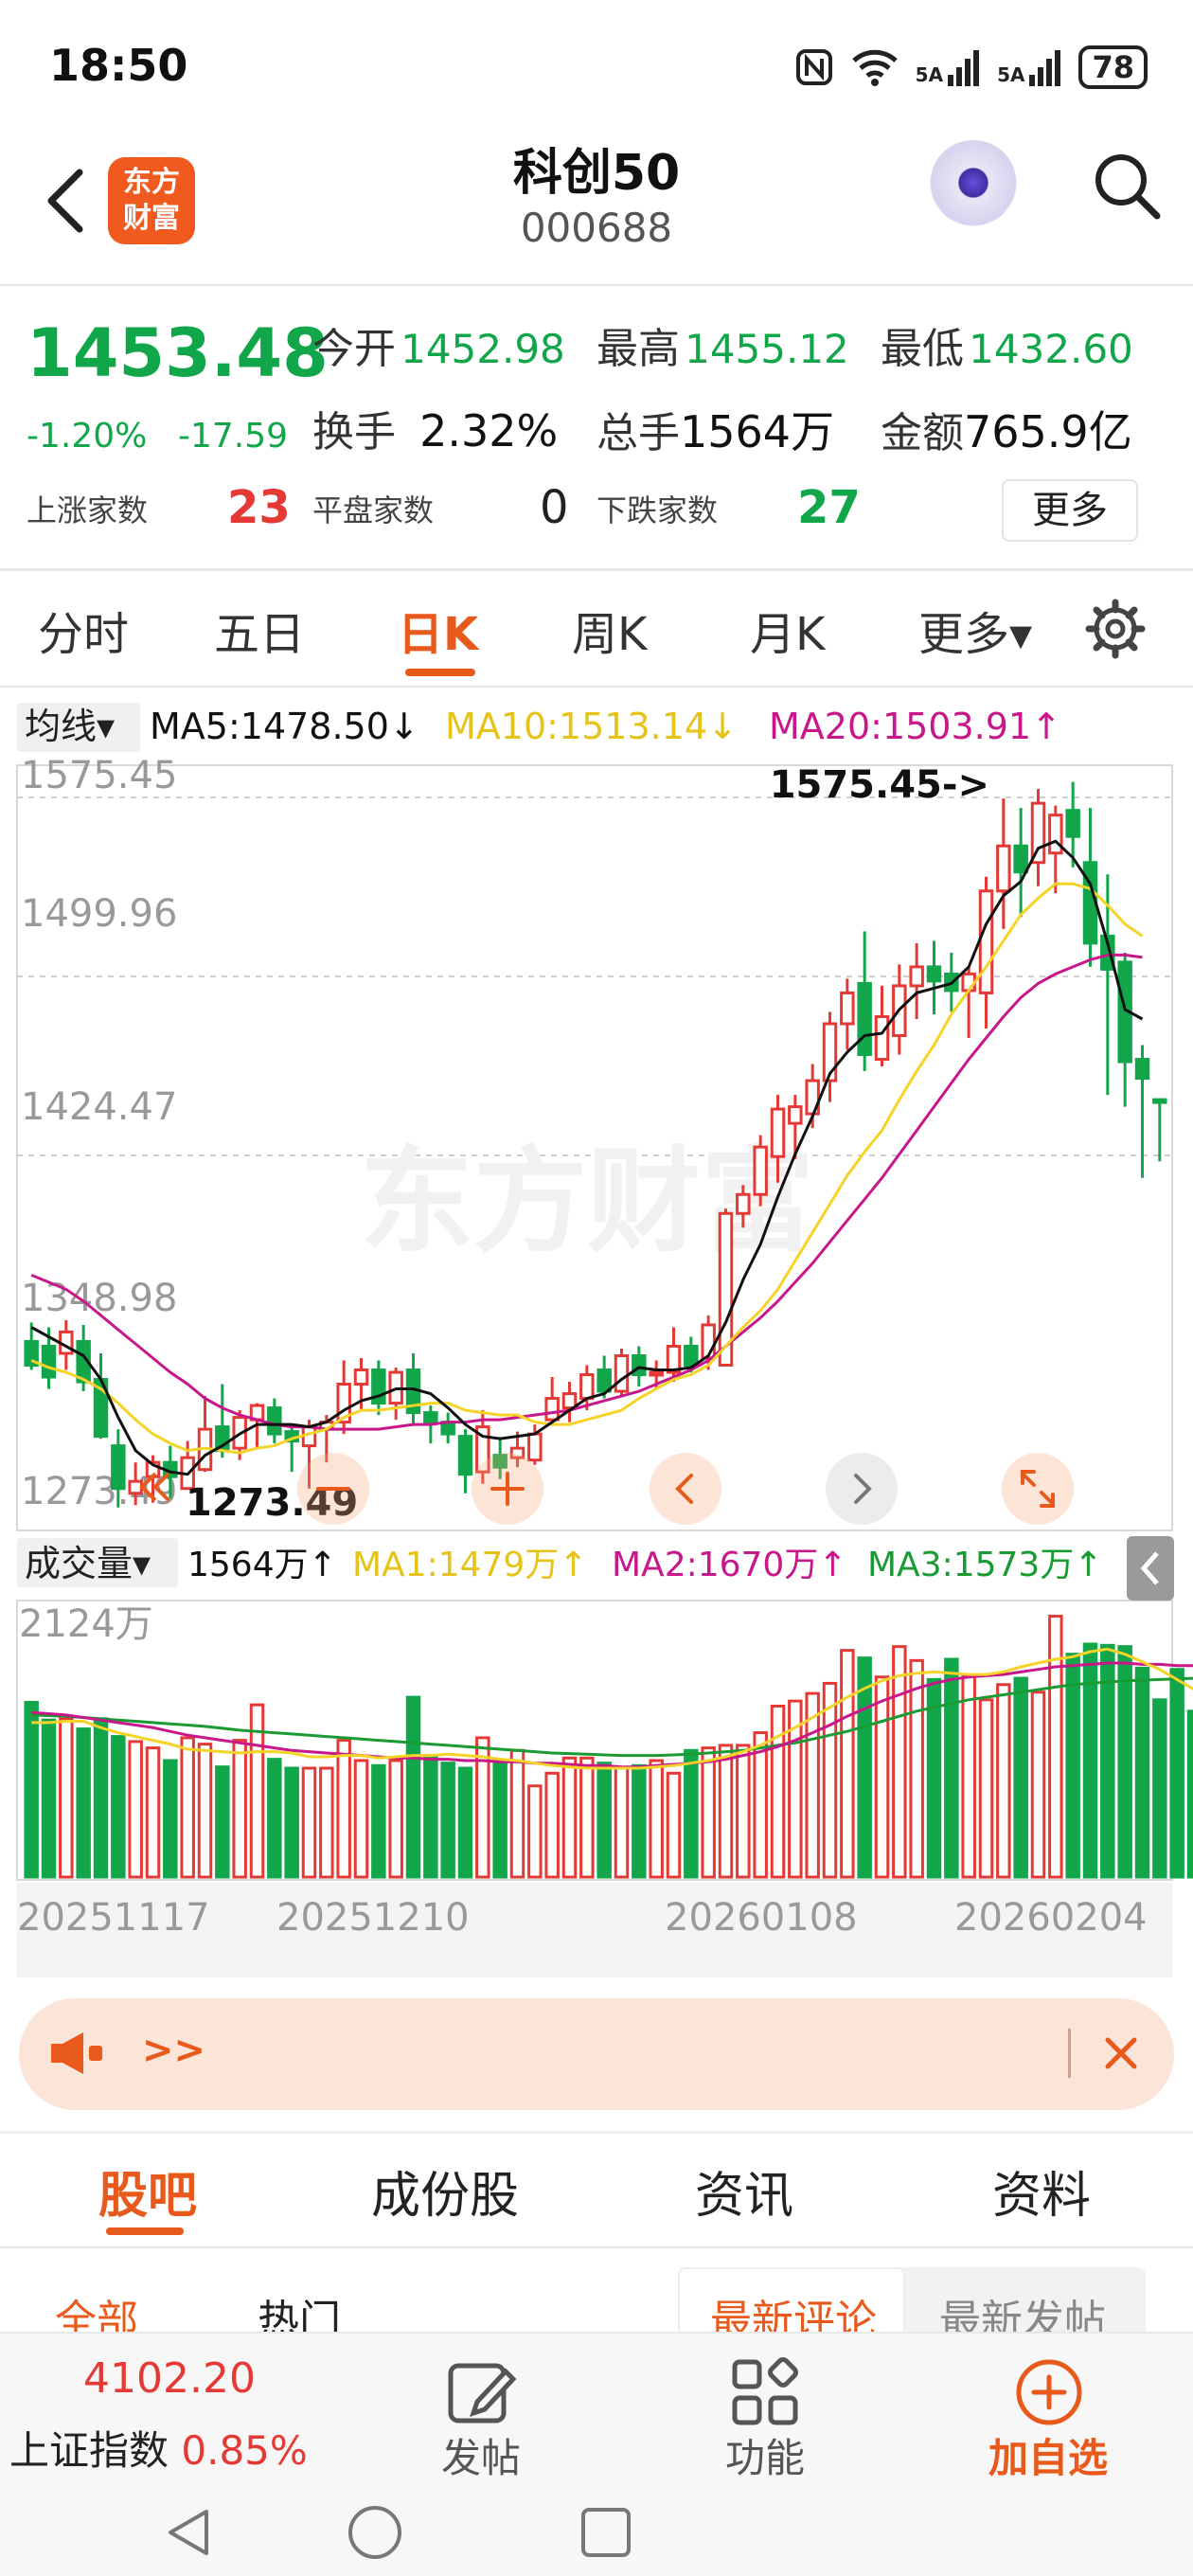 Image resolution: width=1193 pixels, height=2576 pixels. Describe the element at coordinates (66, 201) in the screenshot. I see `back-arrow-icon` at that location.